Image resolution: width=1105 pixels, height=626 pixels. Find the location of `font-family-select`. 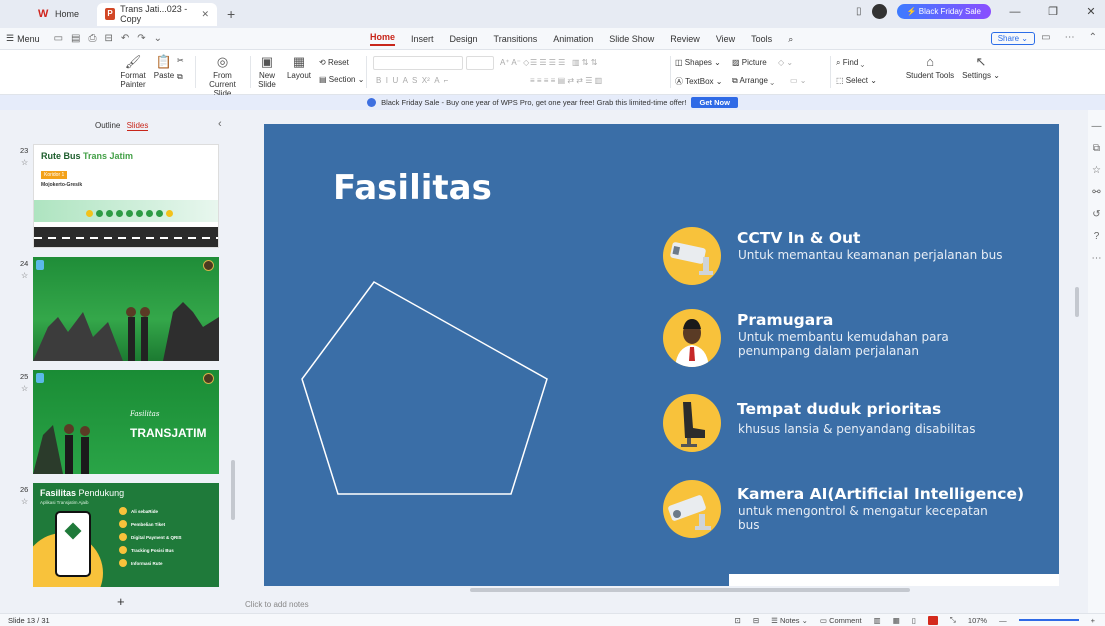

font-family-select is located at coordinates (418, 63).